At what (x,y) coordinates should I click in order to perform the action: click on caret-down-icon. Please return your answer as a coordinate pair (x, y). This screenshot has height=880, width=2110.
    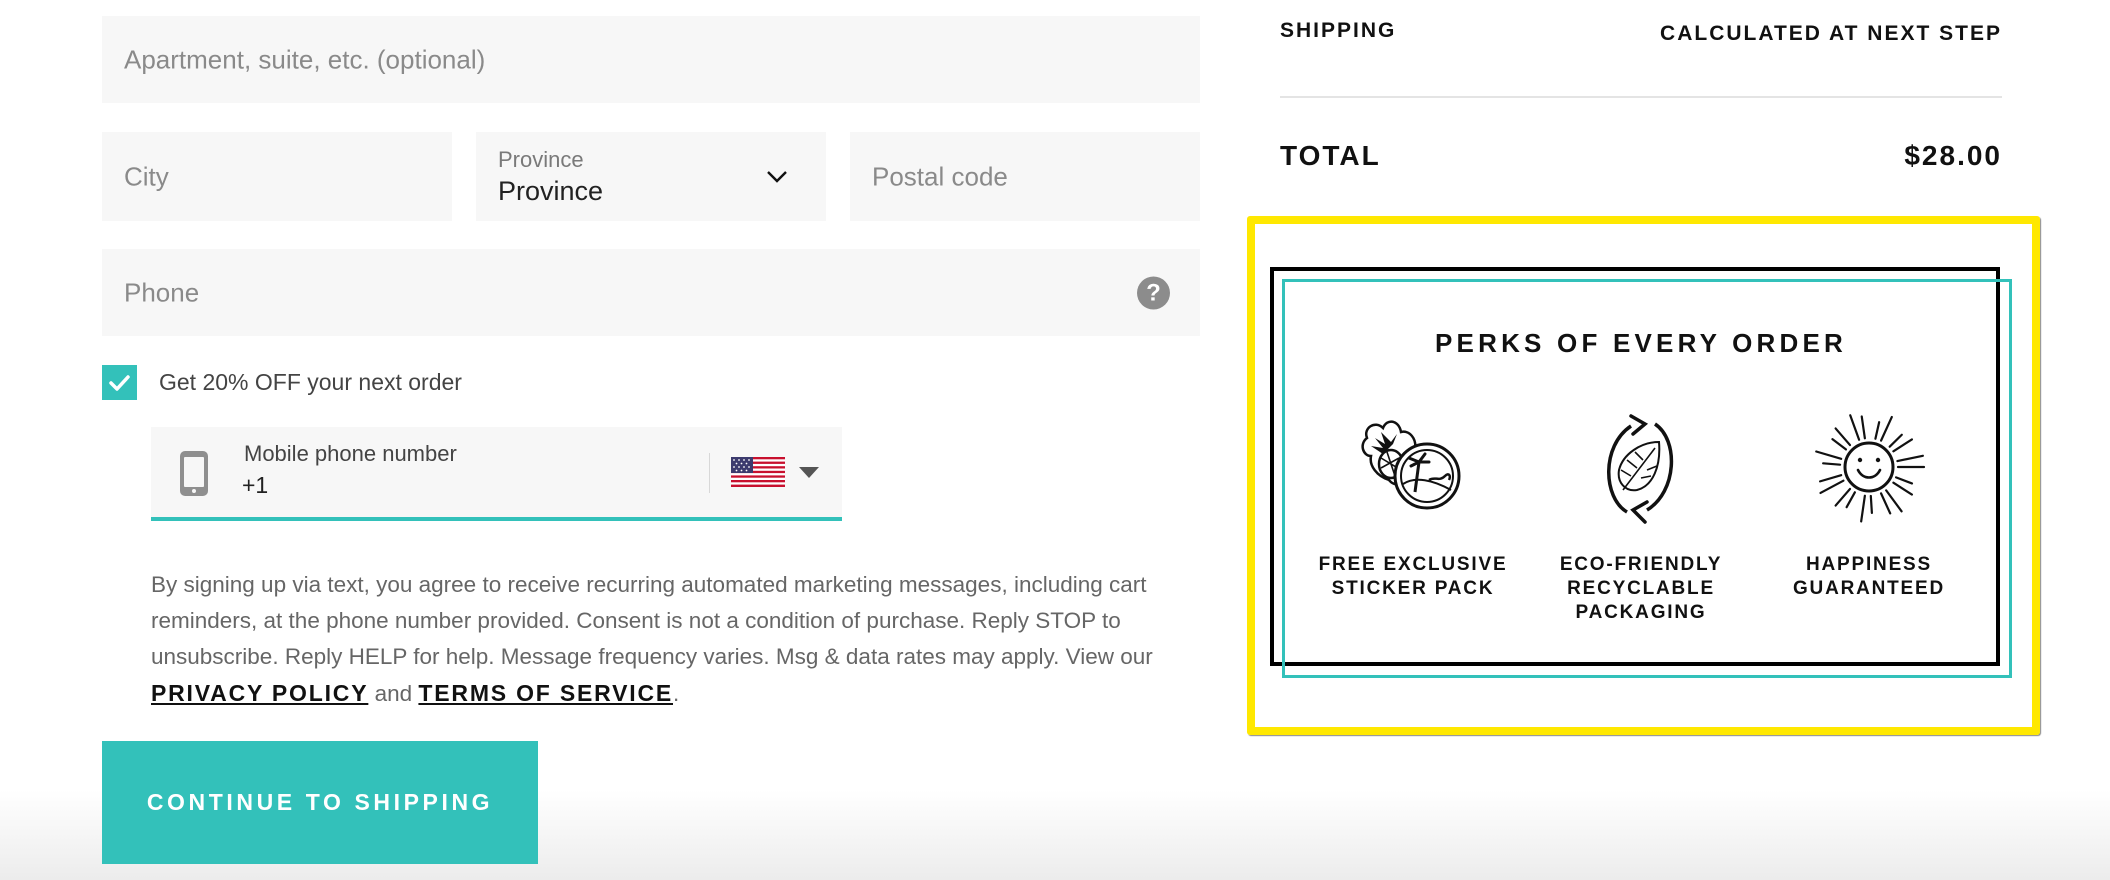
    Looking at the image, I should click on (809, 472).